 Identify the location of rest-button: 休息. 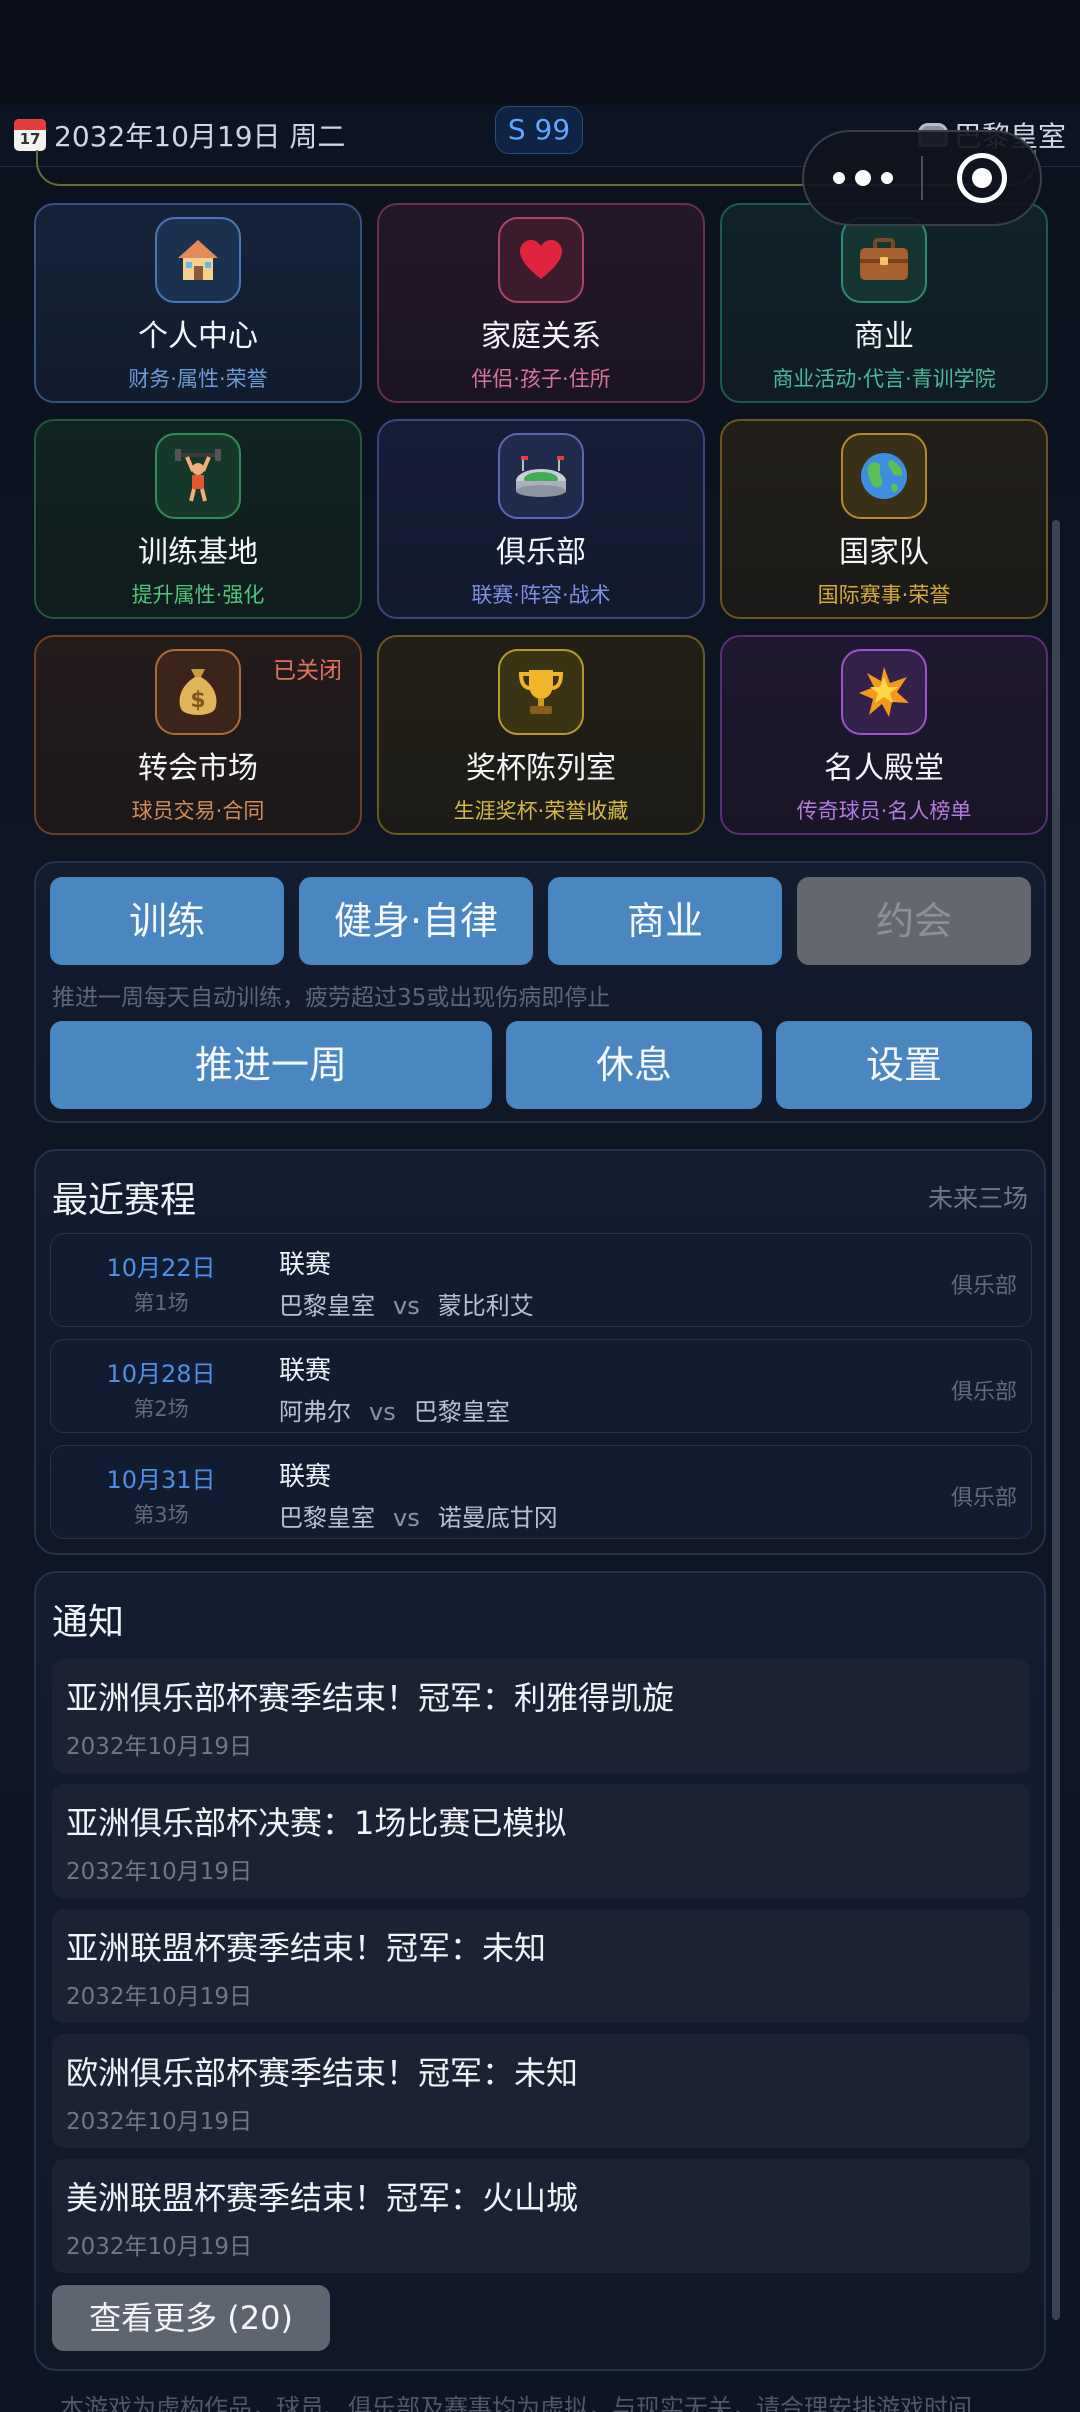
(634, 1065).